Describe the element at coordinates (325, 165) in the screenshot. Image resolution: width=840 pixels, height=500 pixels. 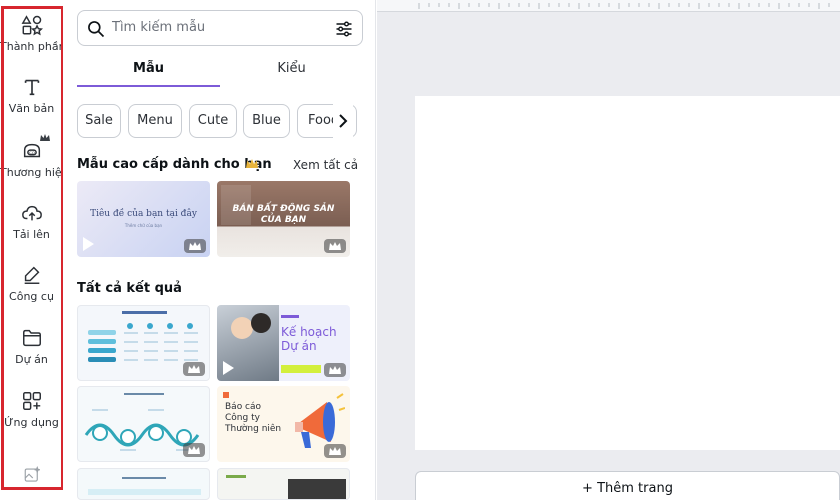
I see `see-all-link: Xem tất cả` at that location.